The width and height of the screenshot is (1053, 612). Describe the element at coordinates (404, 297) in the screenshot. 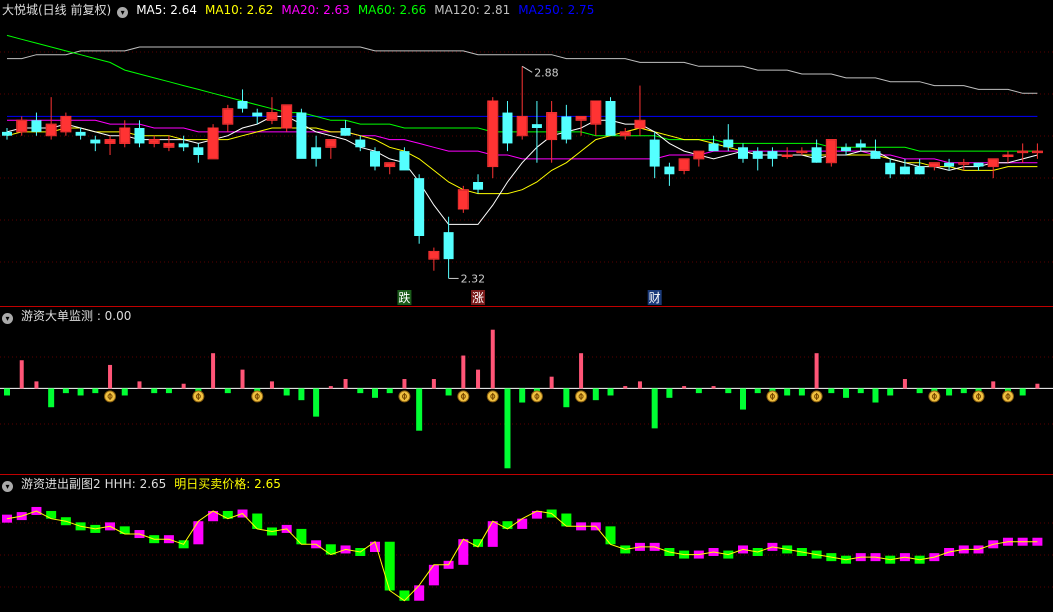

I see `event-tag: 跌` at that location.